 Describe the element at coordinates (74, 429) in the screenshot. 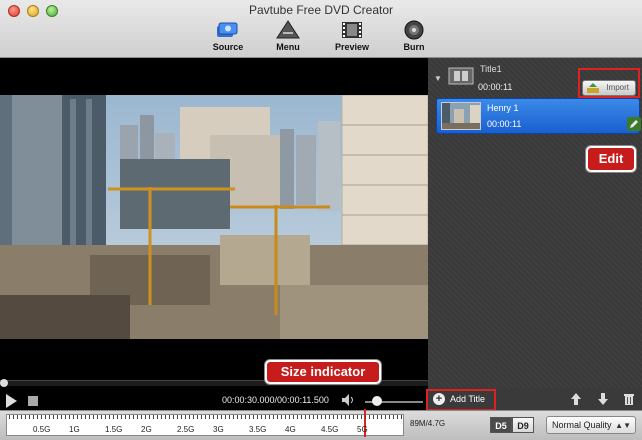

I see `ruler-tick-label: 1G` at that location.